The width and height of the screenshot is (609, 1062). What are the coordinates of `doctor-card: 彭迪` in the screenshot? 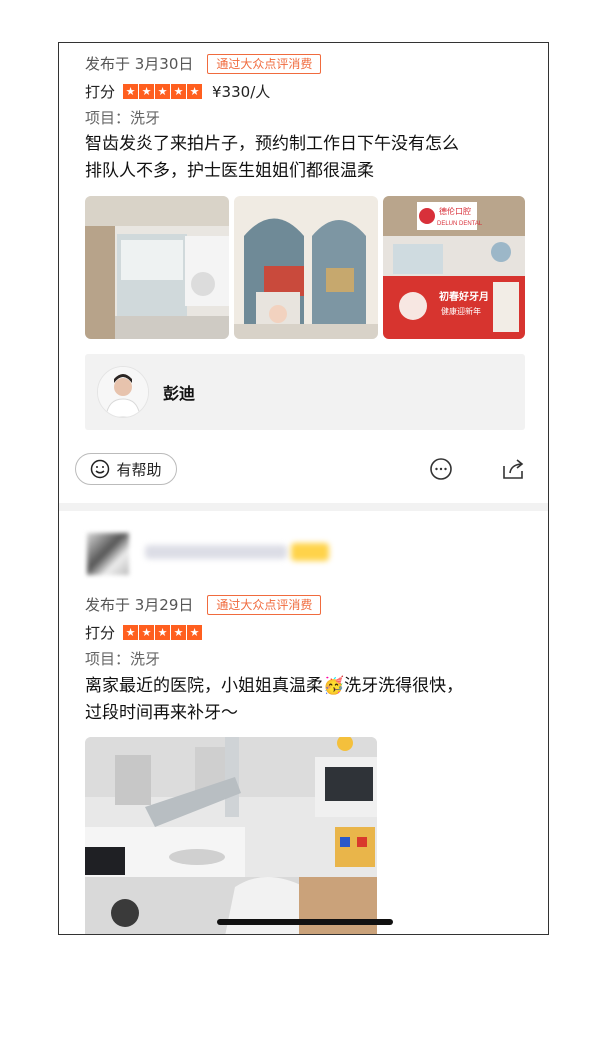 It's located at (305, 392).